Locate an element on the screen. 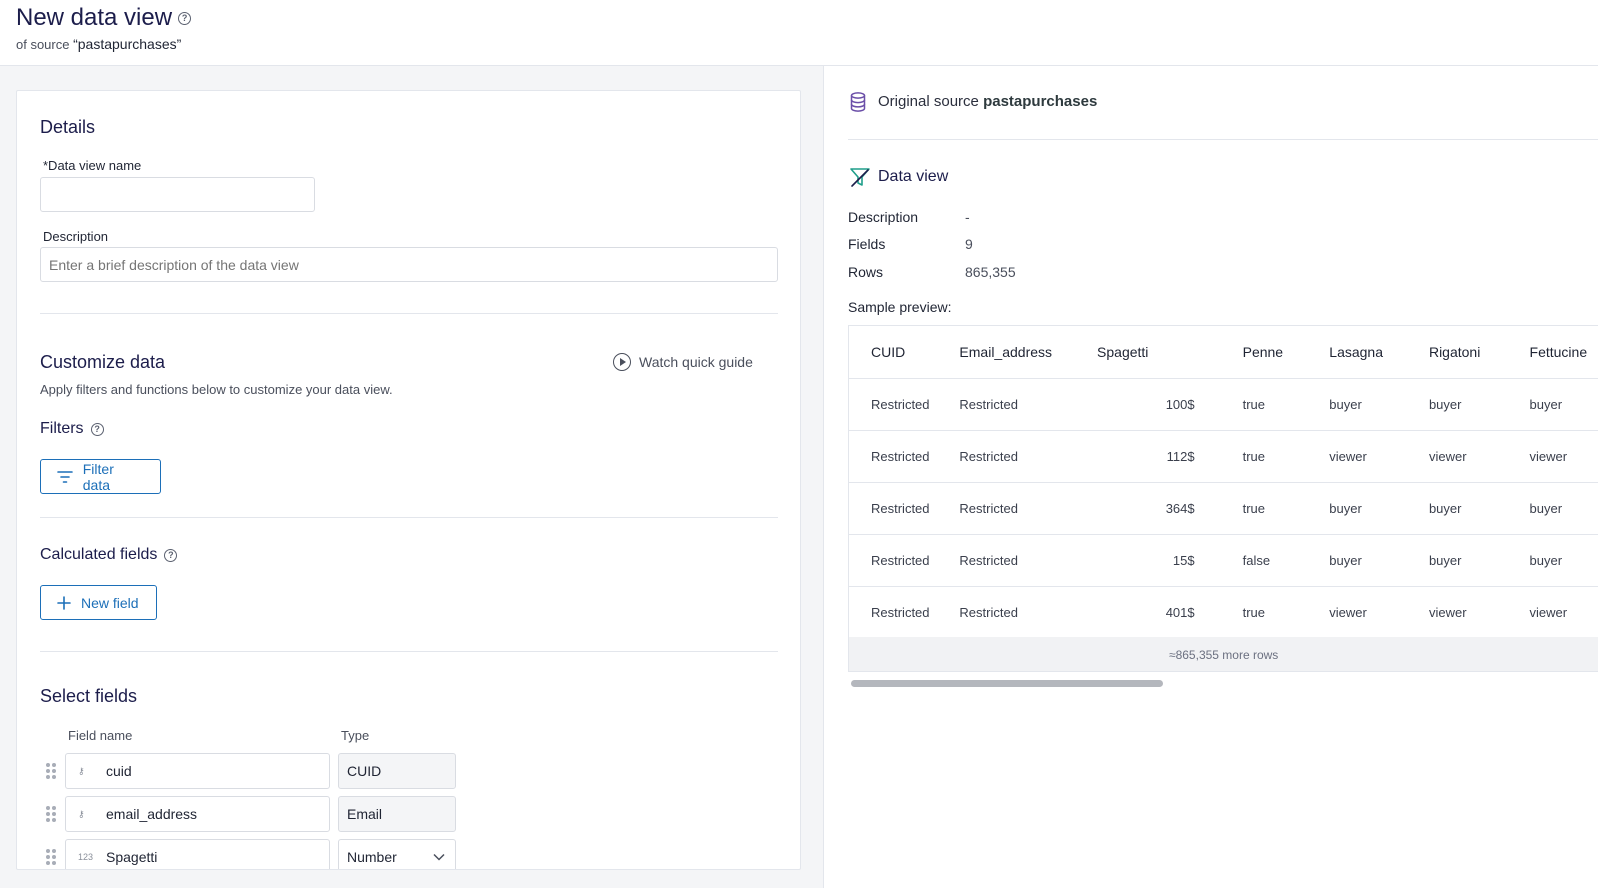 This screenshot has width=1598, height=888. field-row: 123 Spagetti Number is located at coordinates (250, 854).